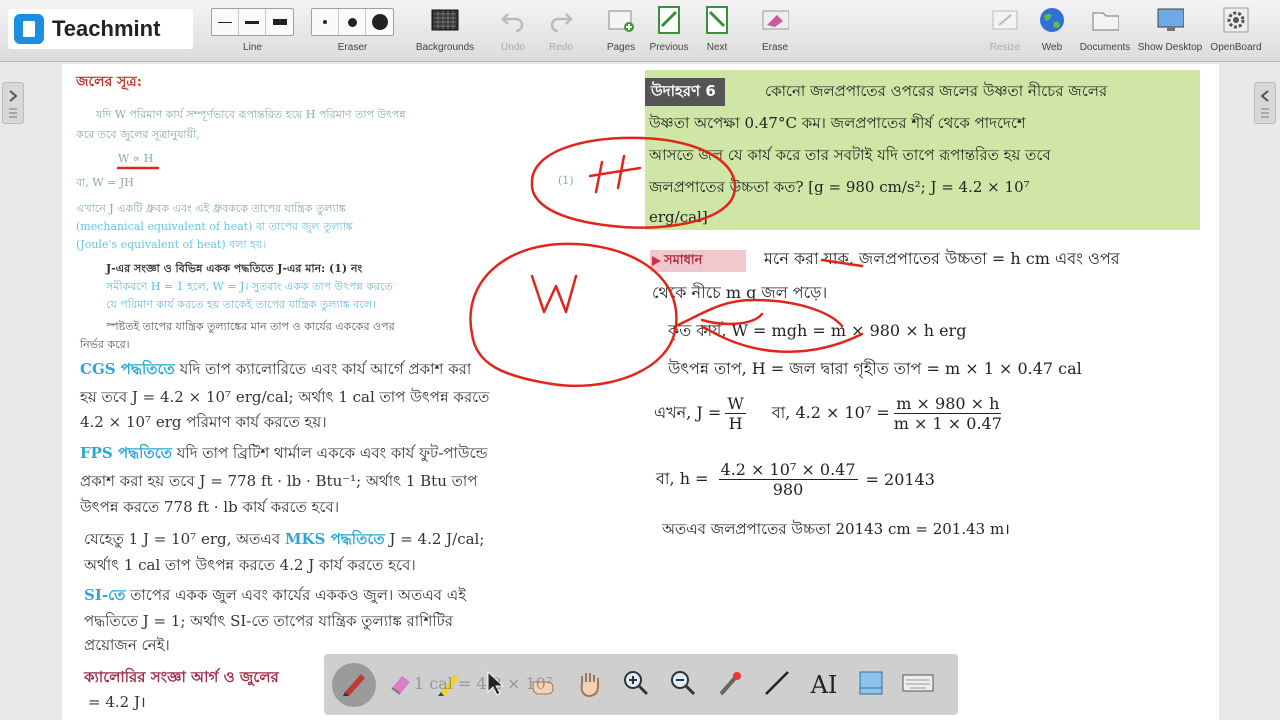  I want to click on eraser-size-group: Eraser, so click(352, 30).